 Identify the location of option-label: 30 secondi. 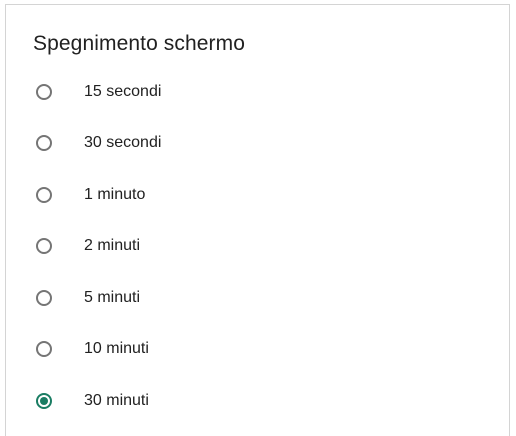
(123, 143).